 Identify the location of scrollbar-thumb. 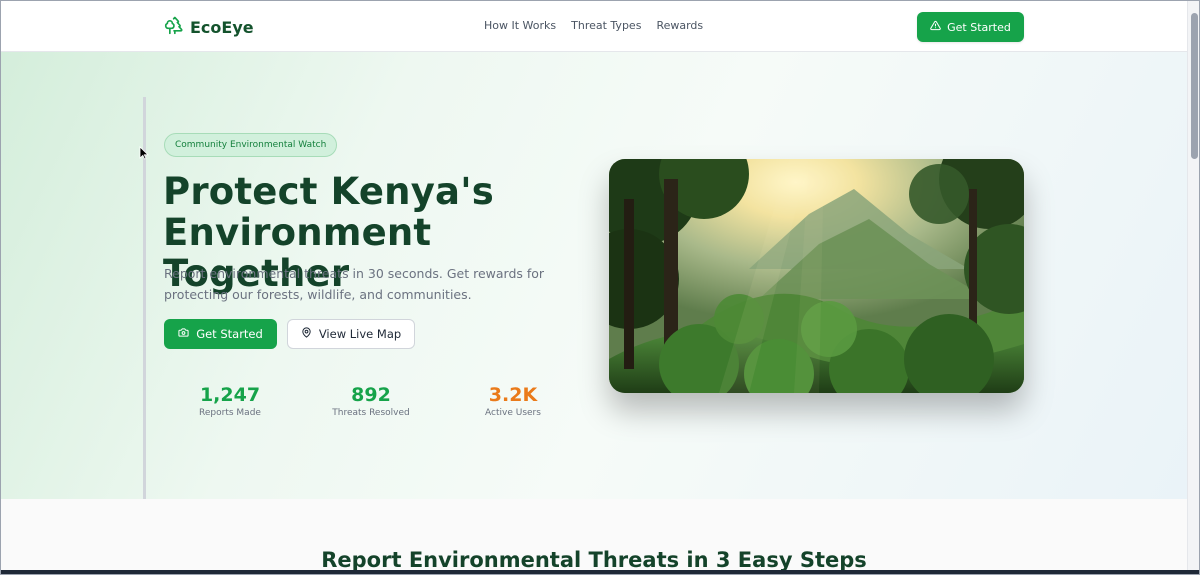
(1194, 86).